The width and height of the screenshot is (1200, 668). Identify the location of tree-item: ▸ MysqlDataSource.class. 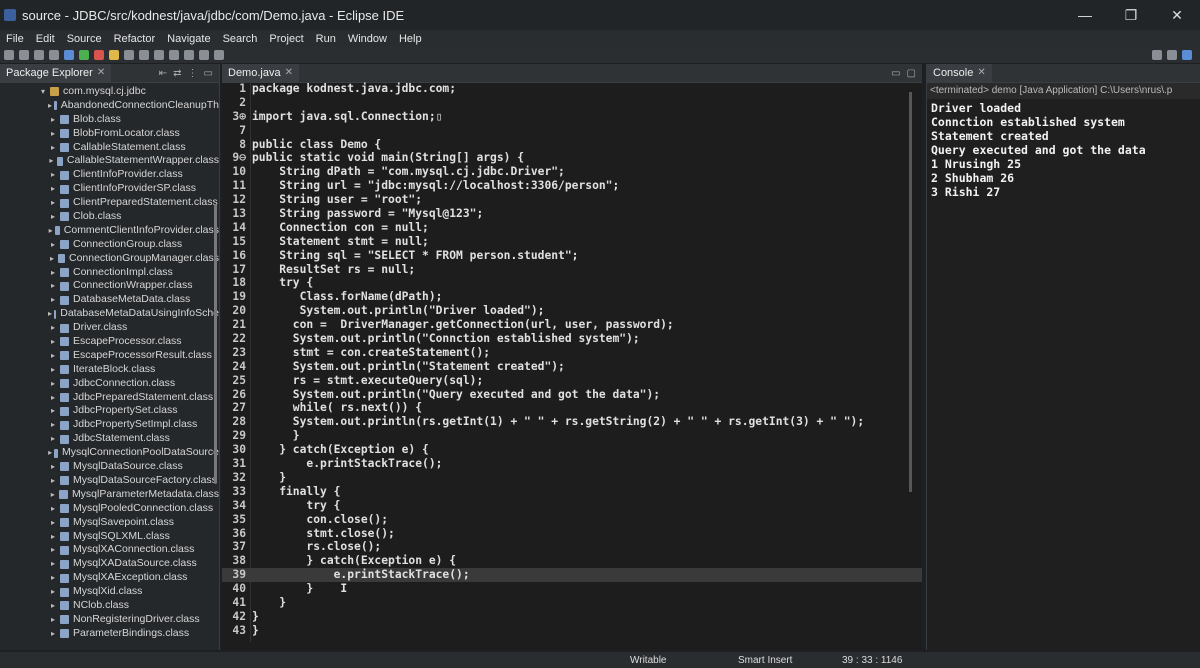
(109, 467).